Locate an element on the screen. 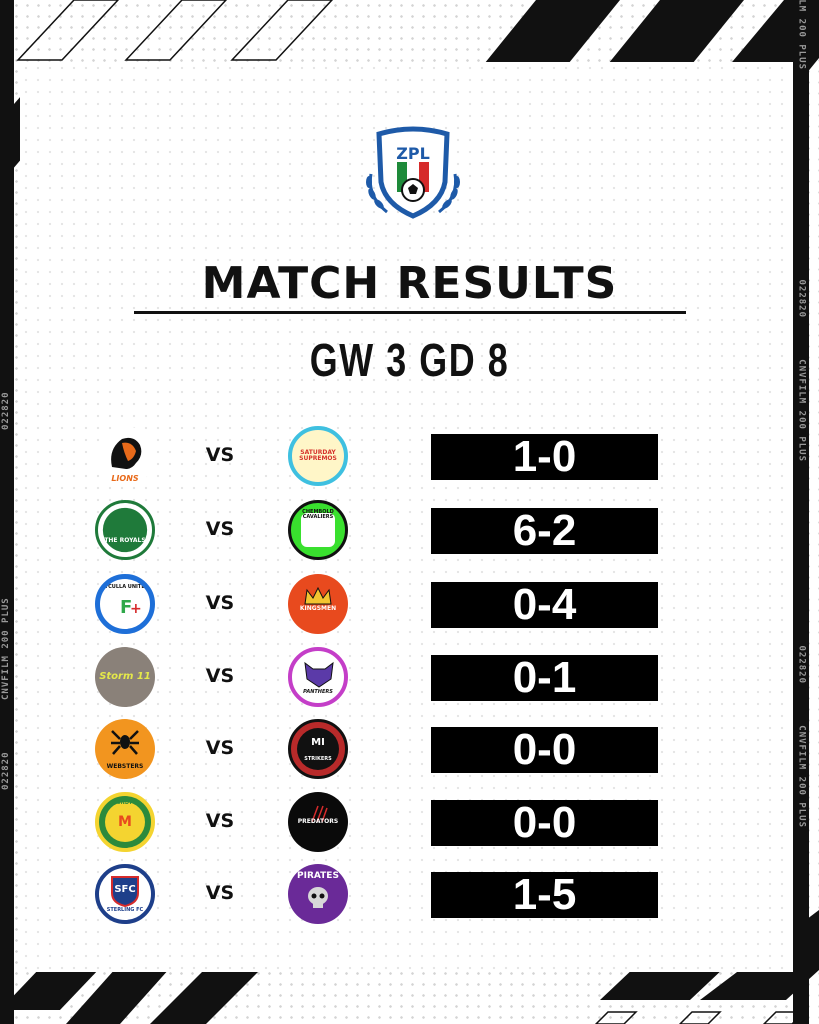 The height and width of the screenshot is (1024, 819). team-label: SFC is located at coordinates (125, 889).